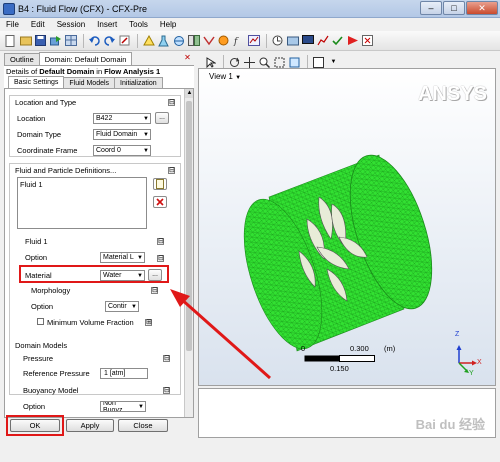 The image size is (500, 462). I want to click on location-type-header: Location and Type, so click(46, 102).